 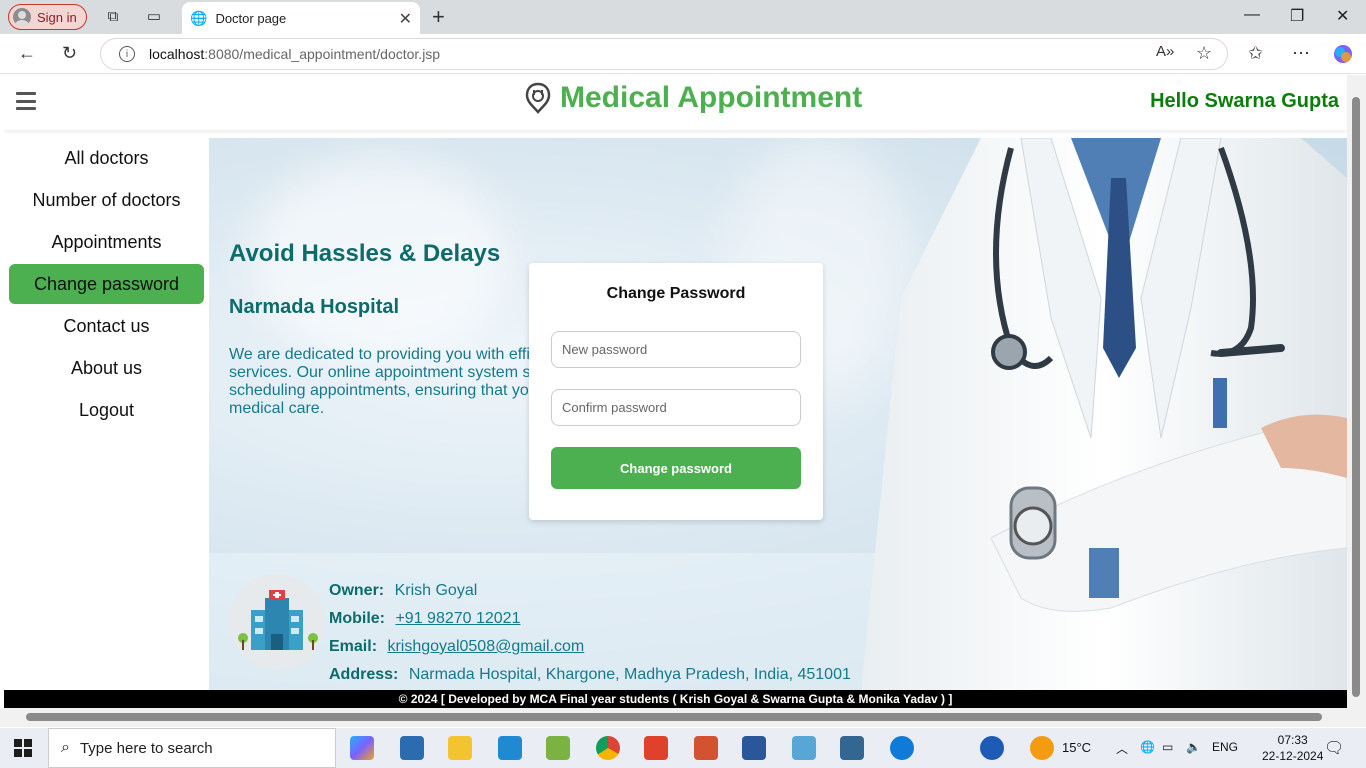 What do you see at coordinates (364, 674) in the screenshot?
I see `address-label: Address:` at bounding box center [364, 674].